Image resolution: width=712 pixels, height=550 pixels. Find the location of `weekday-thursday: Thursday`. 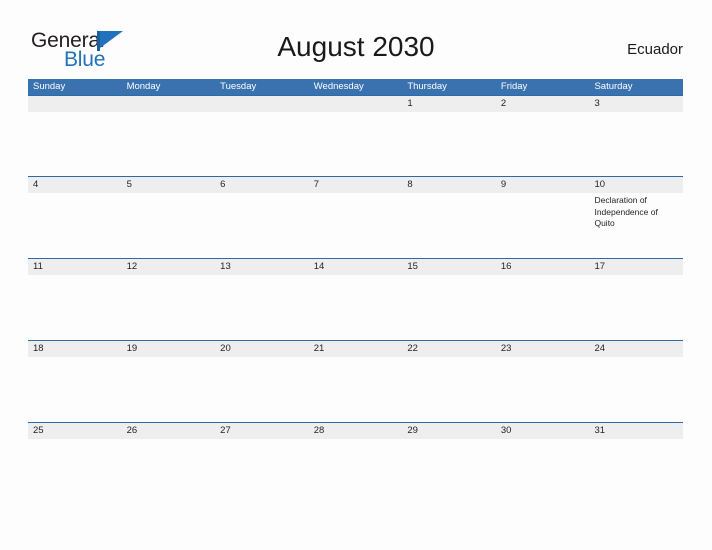

weekday-thursday: Thursday is located at coordinates (427, 86).